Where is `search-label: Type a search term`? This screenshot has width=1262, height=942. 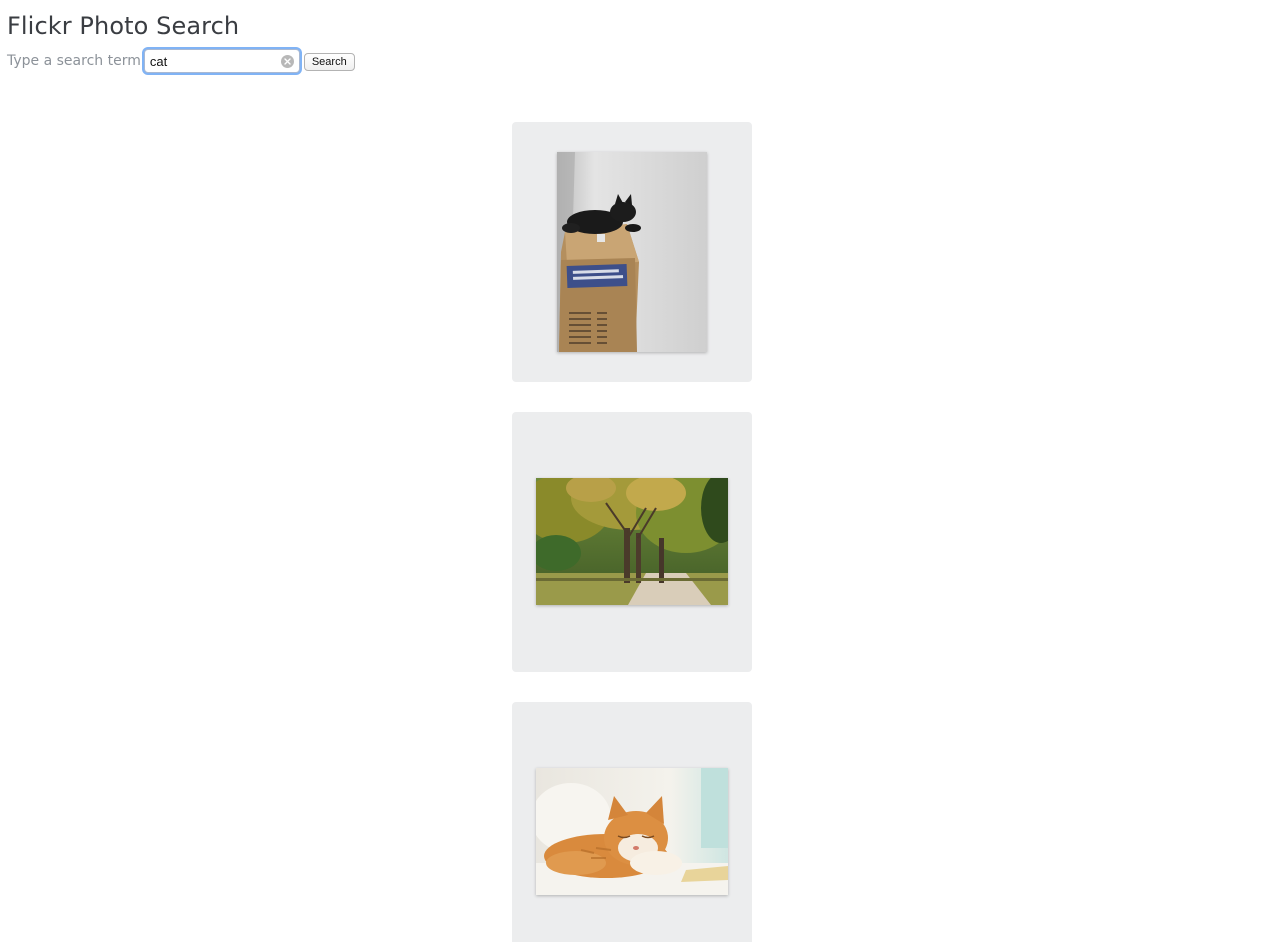 search-label: Type a search term is located at coordinates (74, 61).